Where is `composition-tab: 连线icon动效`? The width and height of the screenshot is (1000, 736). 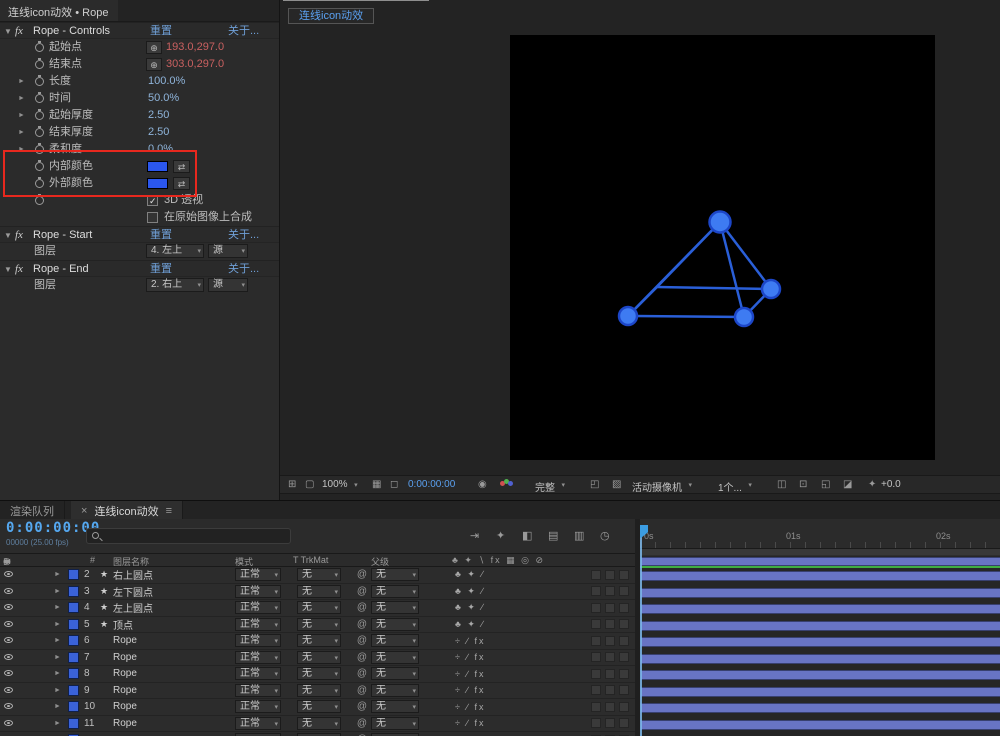
composition-tab: 连线icon动效 is located at coordinates (331, 16).